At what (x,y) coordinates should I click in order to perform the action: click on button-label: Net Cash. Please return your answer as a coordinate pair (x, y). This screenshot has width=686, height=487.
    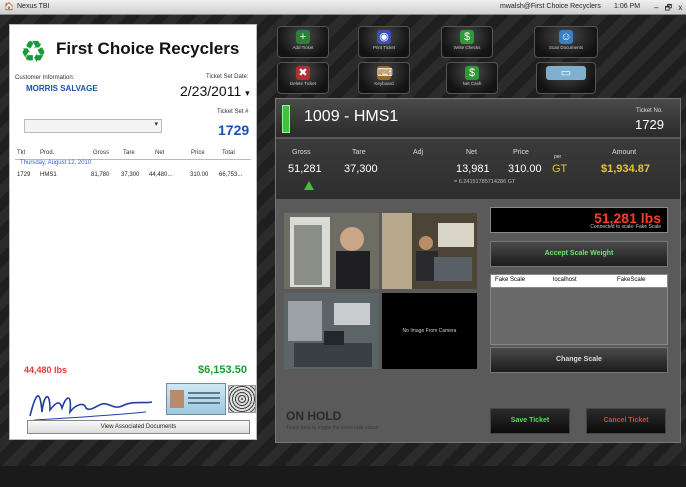
    Looking at the image, I should click on (472, 83).